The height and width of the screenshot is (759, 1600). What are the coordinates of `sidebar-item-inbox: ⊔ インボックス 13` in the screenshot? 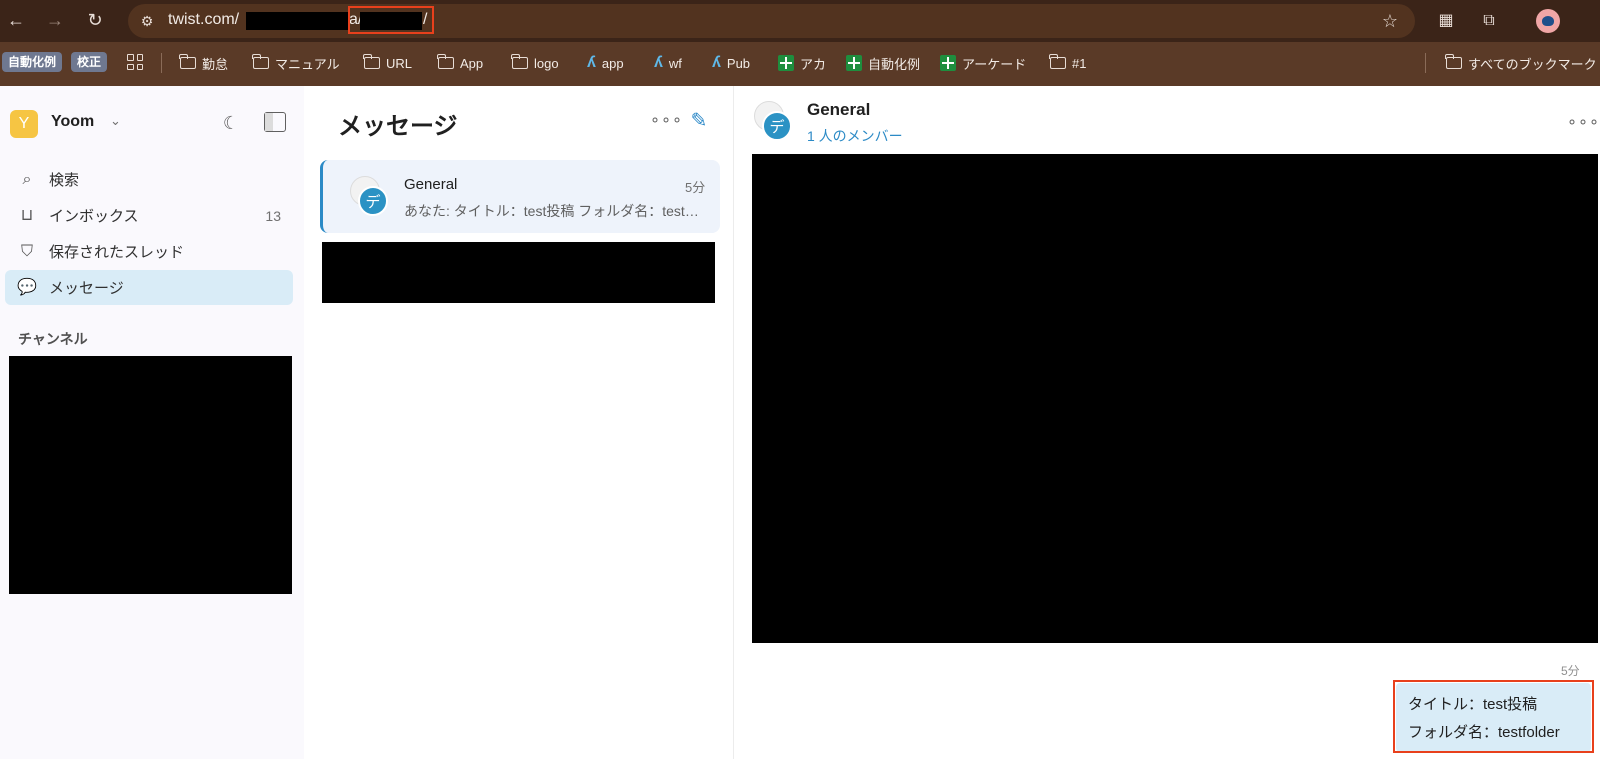 It's located at (149, 215).